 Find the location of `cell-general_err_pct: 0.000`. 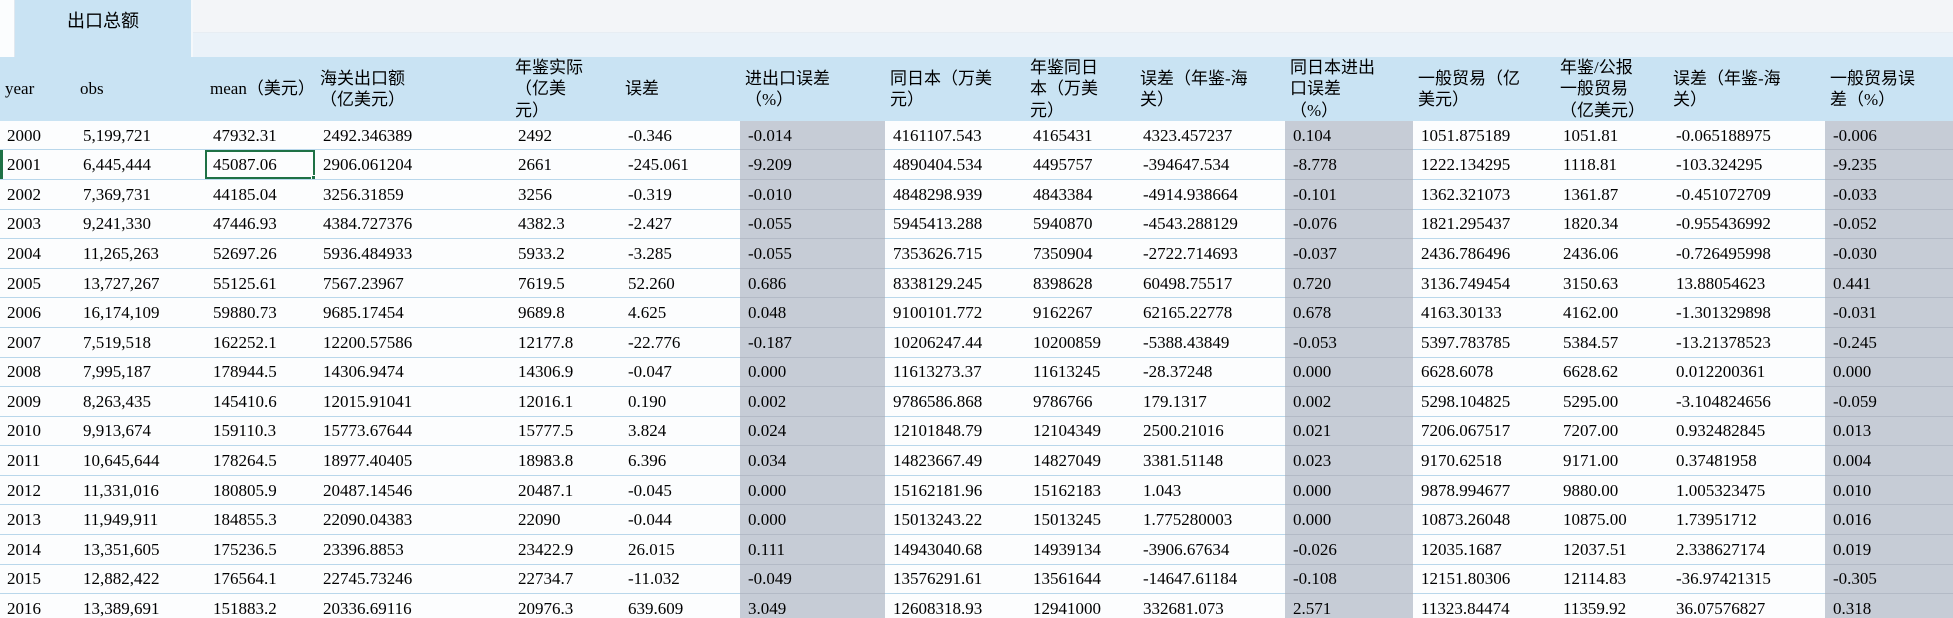

cell-general_err_pct: 0.000 is located at coordinates (1889, 372).